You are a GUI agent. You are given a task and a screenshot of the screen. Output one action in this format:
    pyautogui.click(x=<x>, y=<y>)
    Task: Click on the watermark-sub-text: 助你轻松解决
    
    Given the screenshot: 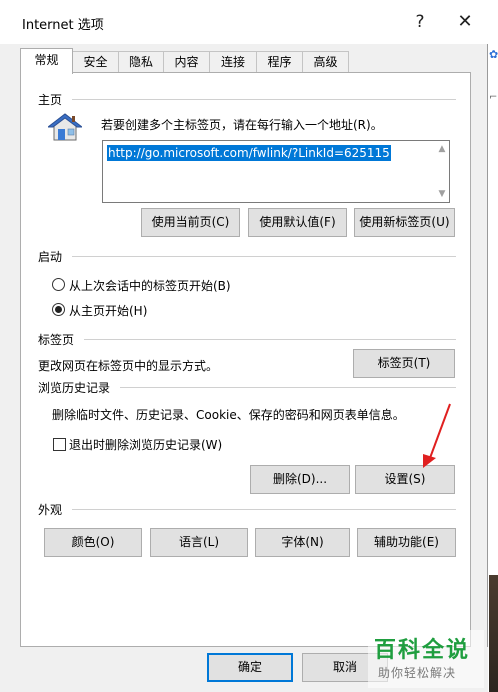 What is the action you would take?
    pyautogui.click(x=417, y=673)
    